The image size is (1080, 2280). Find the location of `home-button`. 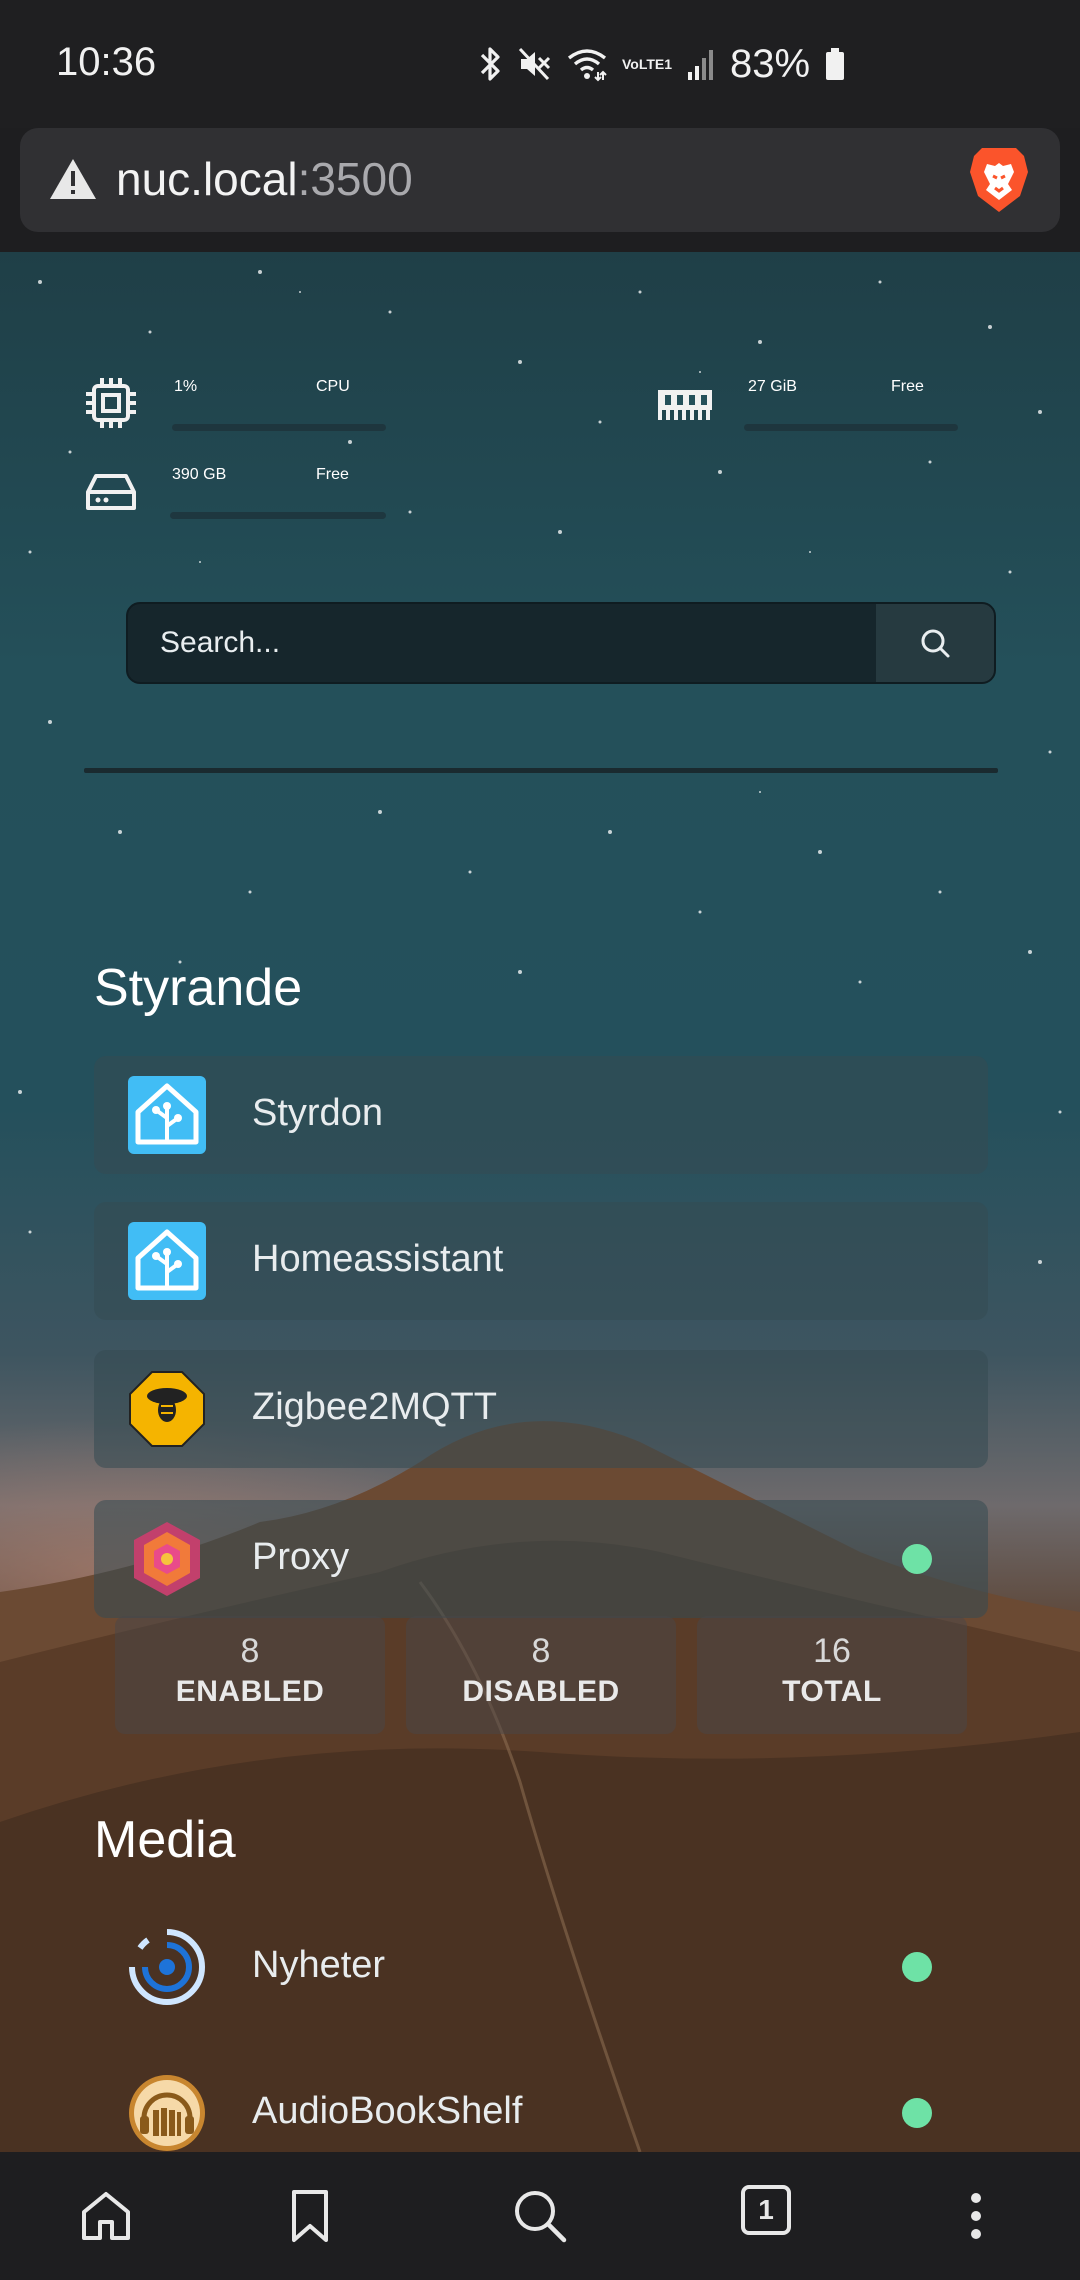

home-button is located at coordinates (106, 2216).